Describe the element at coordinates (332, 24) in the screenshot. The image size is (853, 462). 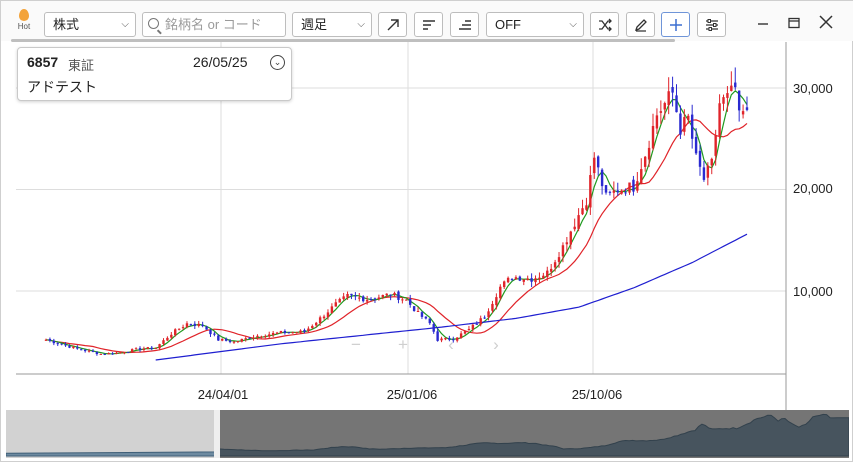
I see `period-select: 週足 ⌵` at that location.